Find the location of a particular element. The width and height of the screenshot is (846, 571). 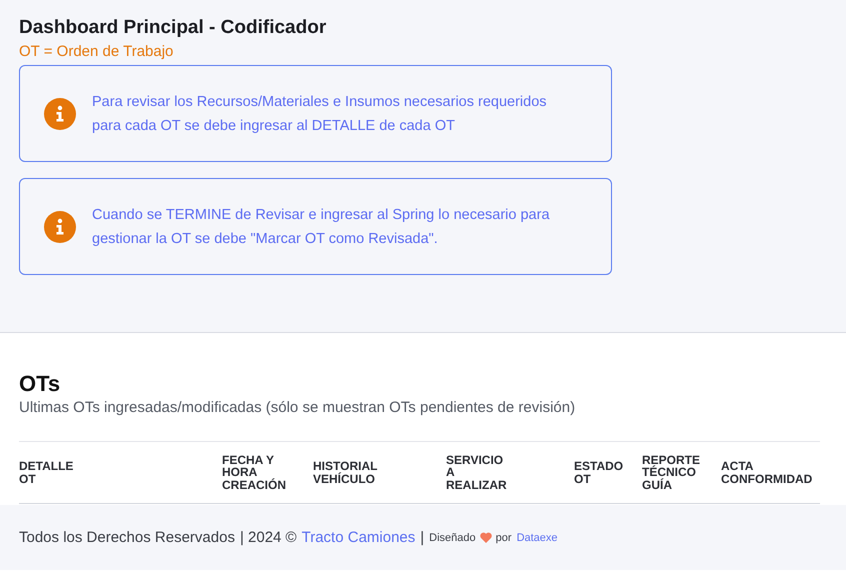

company-link: Tracto Camiones is located at coordinates (359, 537).